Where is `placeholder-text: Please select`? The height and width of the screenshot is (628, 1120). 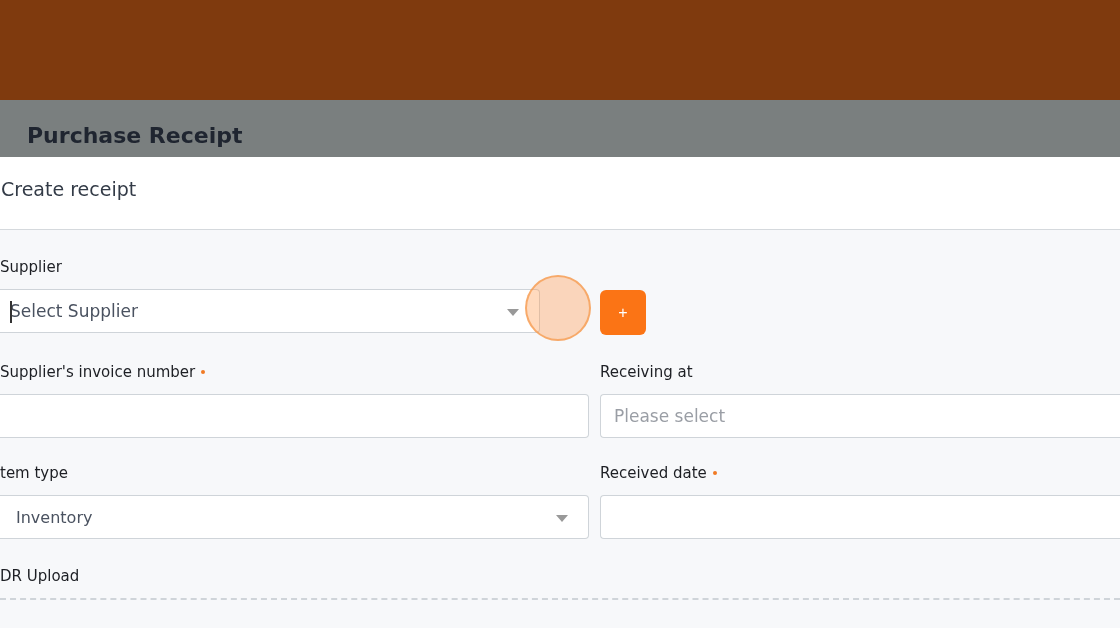
placeholder-text: Please select is located at coordinates (669, 416).